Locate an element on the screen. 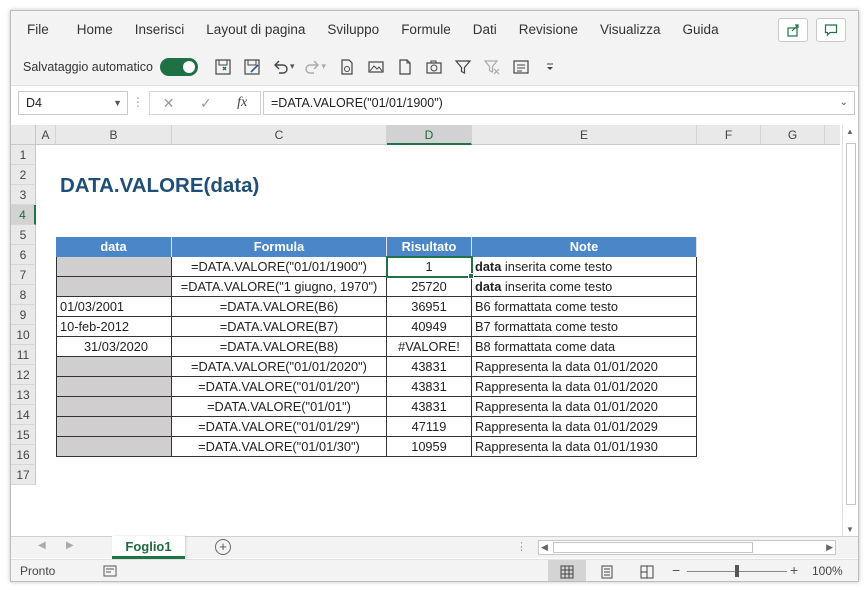 The image size is (867, 590). cell-note: B7 formattata come testo is located at coordinates (584, 327).